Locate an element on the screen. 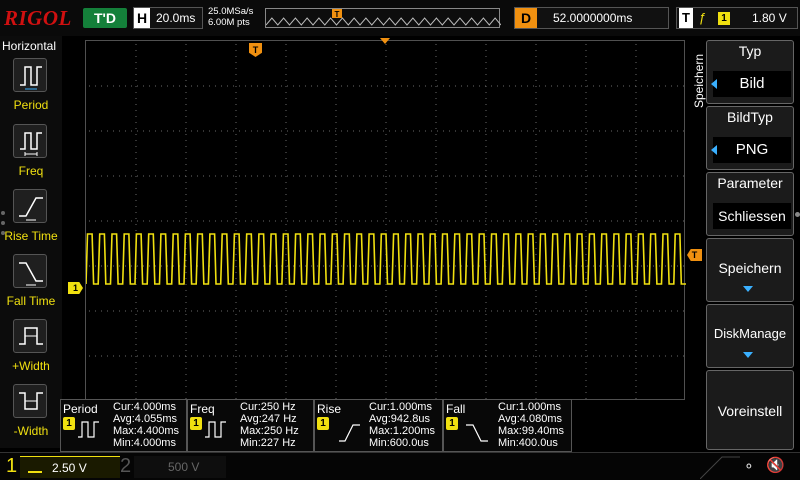 Image resolution: width=800 pixels, height=480 pixels. neg-width-icon is located at coordinates (30, 401).